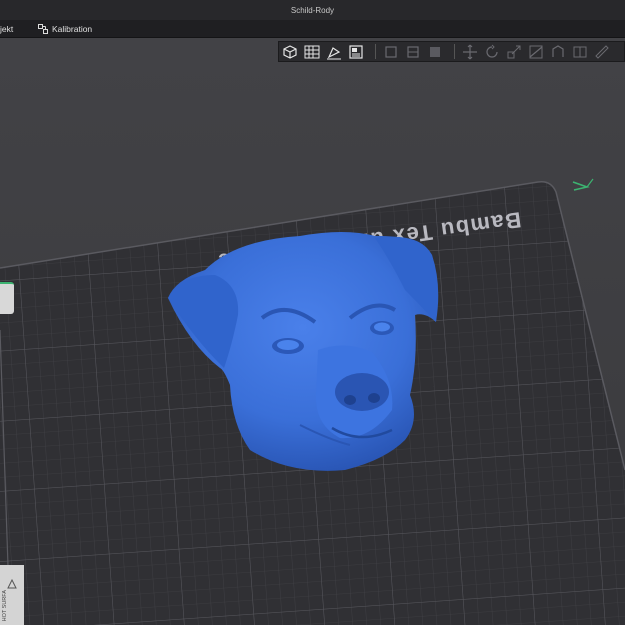 Image resolution: width=625 pixels, height=625 pixels. Describe the element at coordinates (583, 184) in the screenshot. I see `axis-indicator-icon` at that location.